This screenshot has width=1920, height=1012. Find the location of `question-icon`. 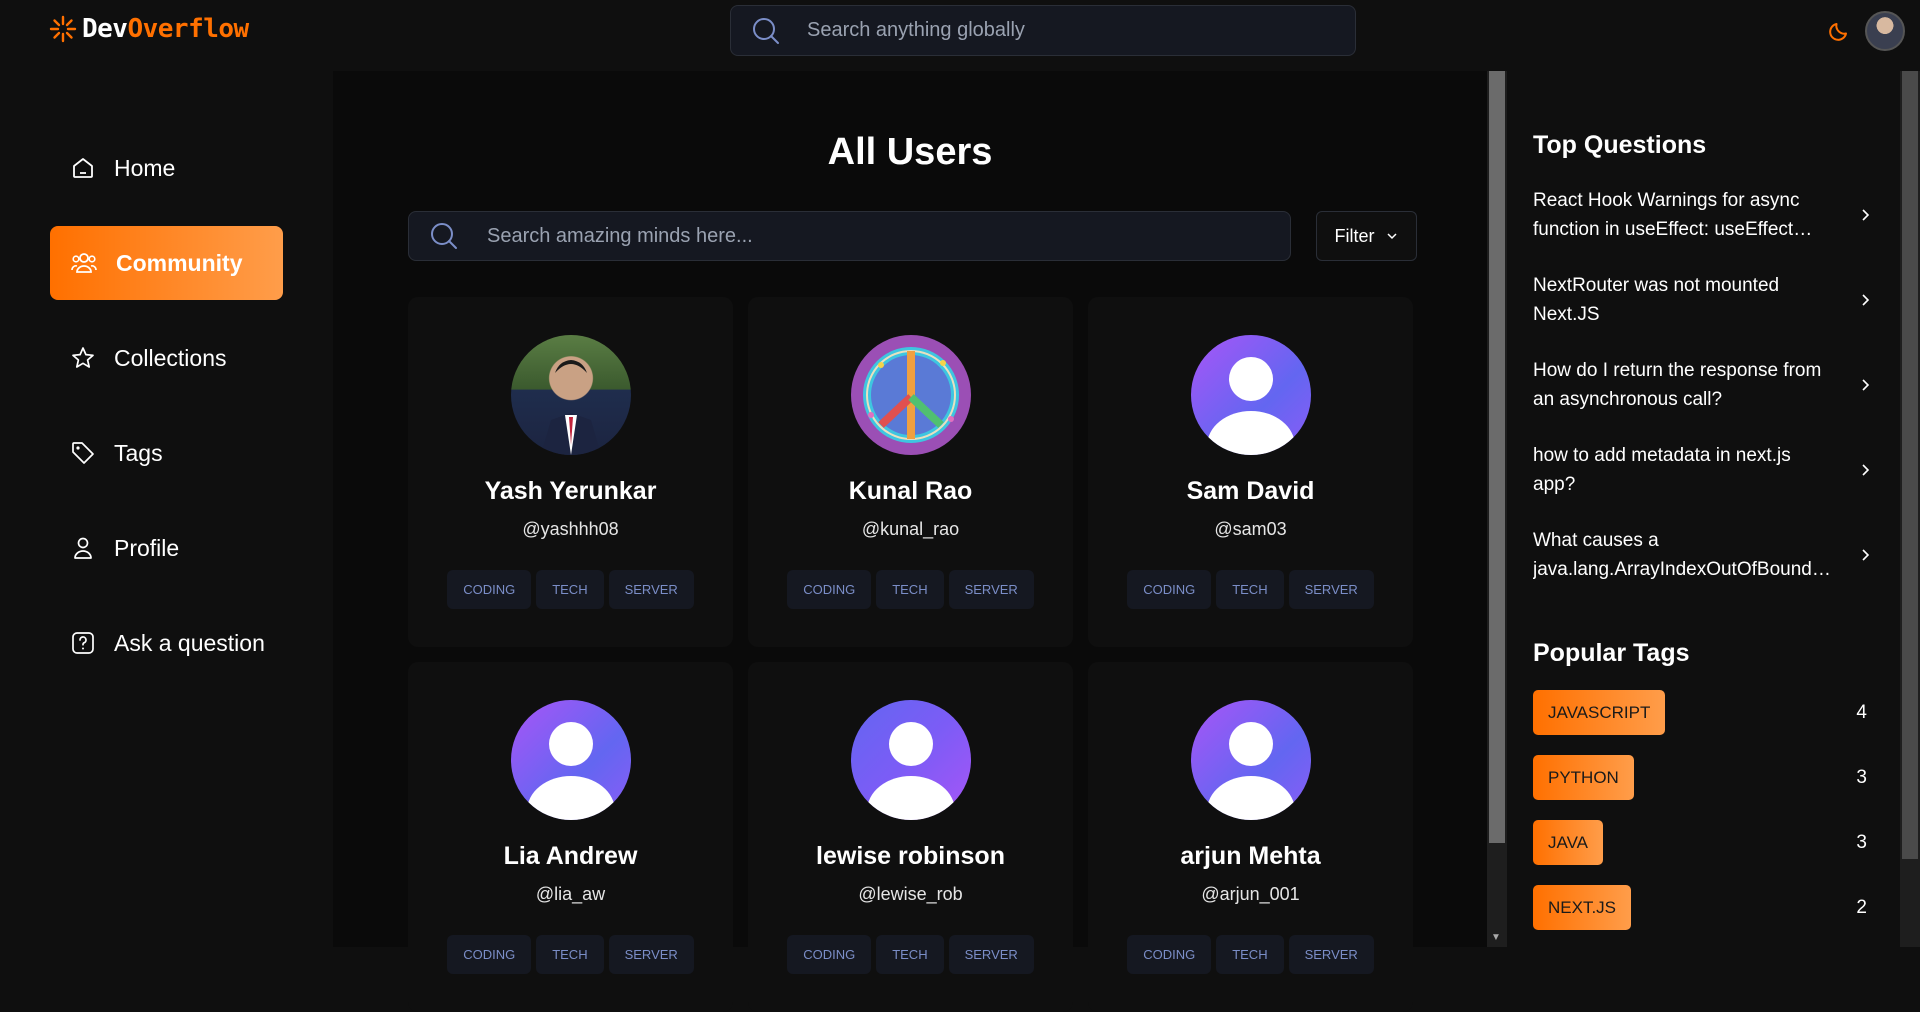

question-icon is located at coordinates (83, 643).